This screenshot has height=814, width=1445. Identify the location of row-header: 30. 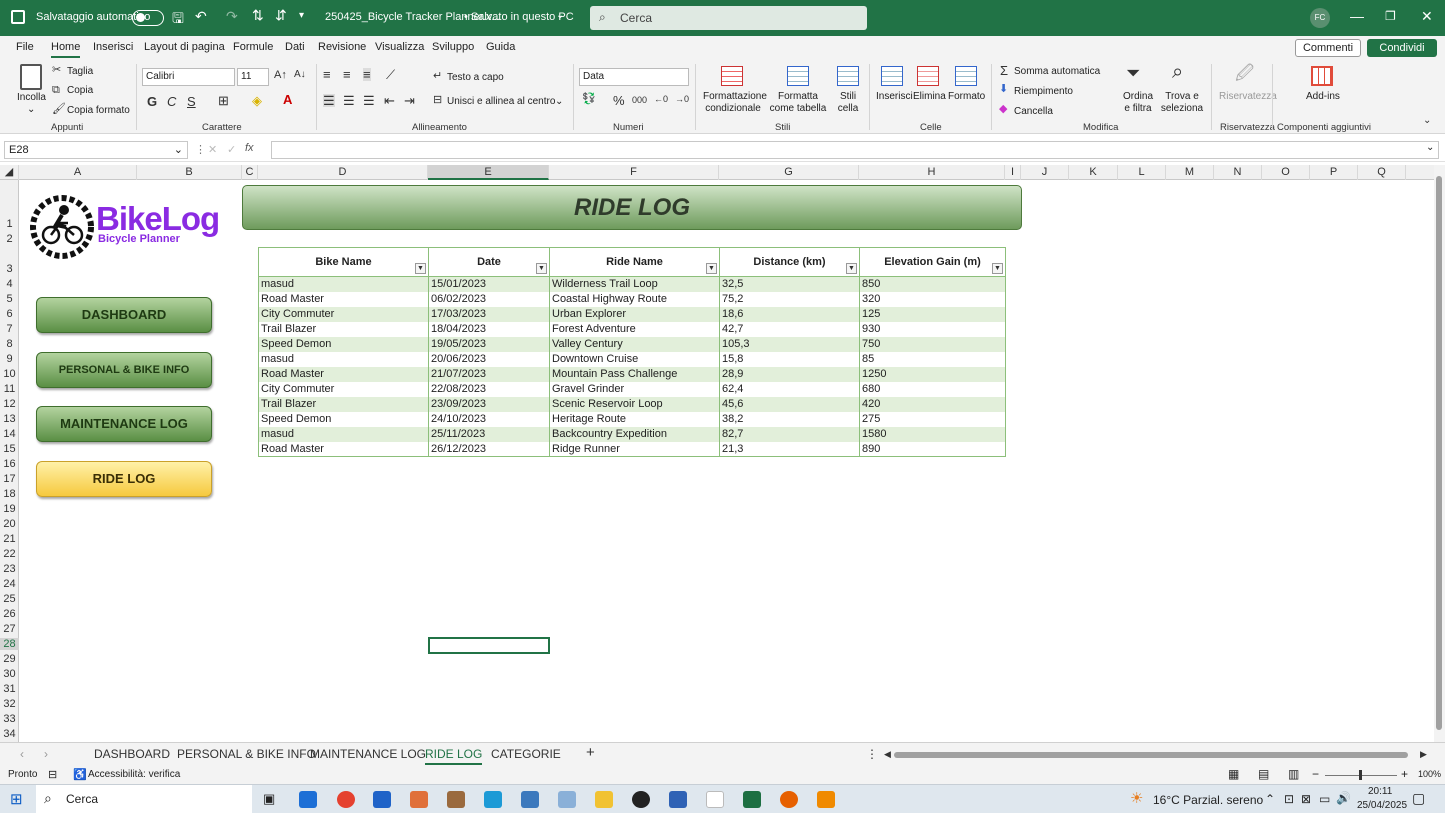
(9, 674).